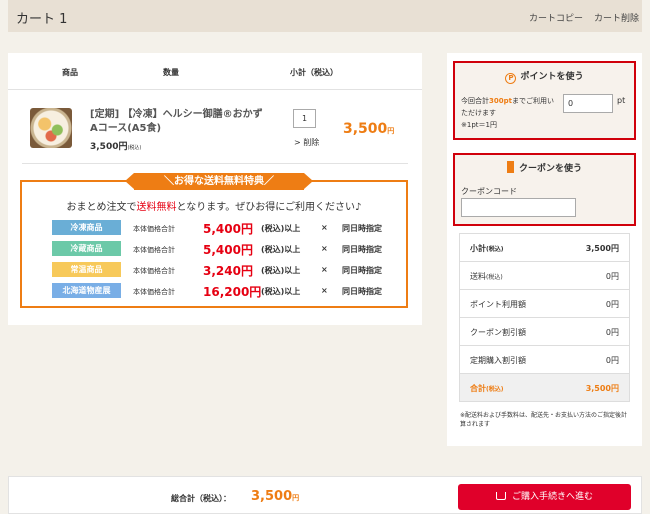  I want to click on promo-message: おまとめ注文で送料無料となります。ぜひお得にご利用ください♪, so click(214, 205).